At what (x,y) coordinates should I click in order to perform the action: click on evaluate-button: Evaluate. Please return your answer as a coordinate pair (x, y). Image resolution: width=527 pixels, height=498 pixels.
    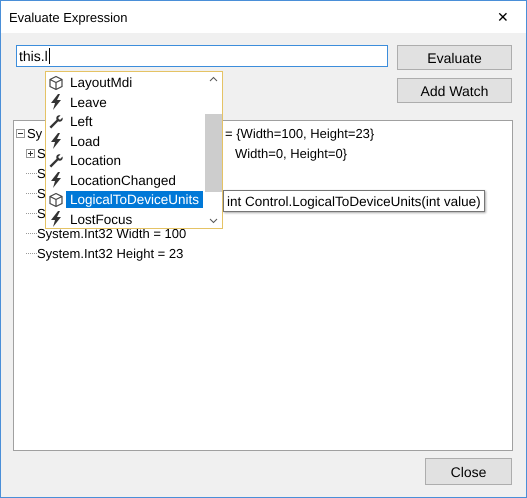
    Looking at the image, I should click on (454, 57).